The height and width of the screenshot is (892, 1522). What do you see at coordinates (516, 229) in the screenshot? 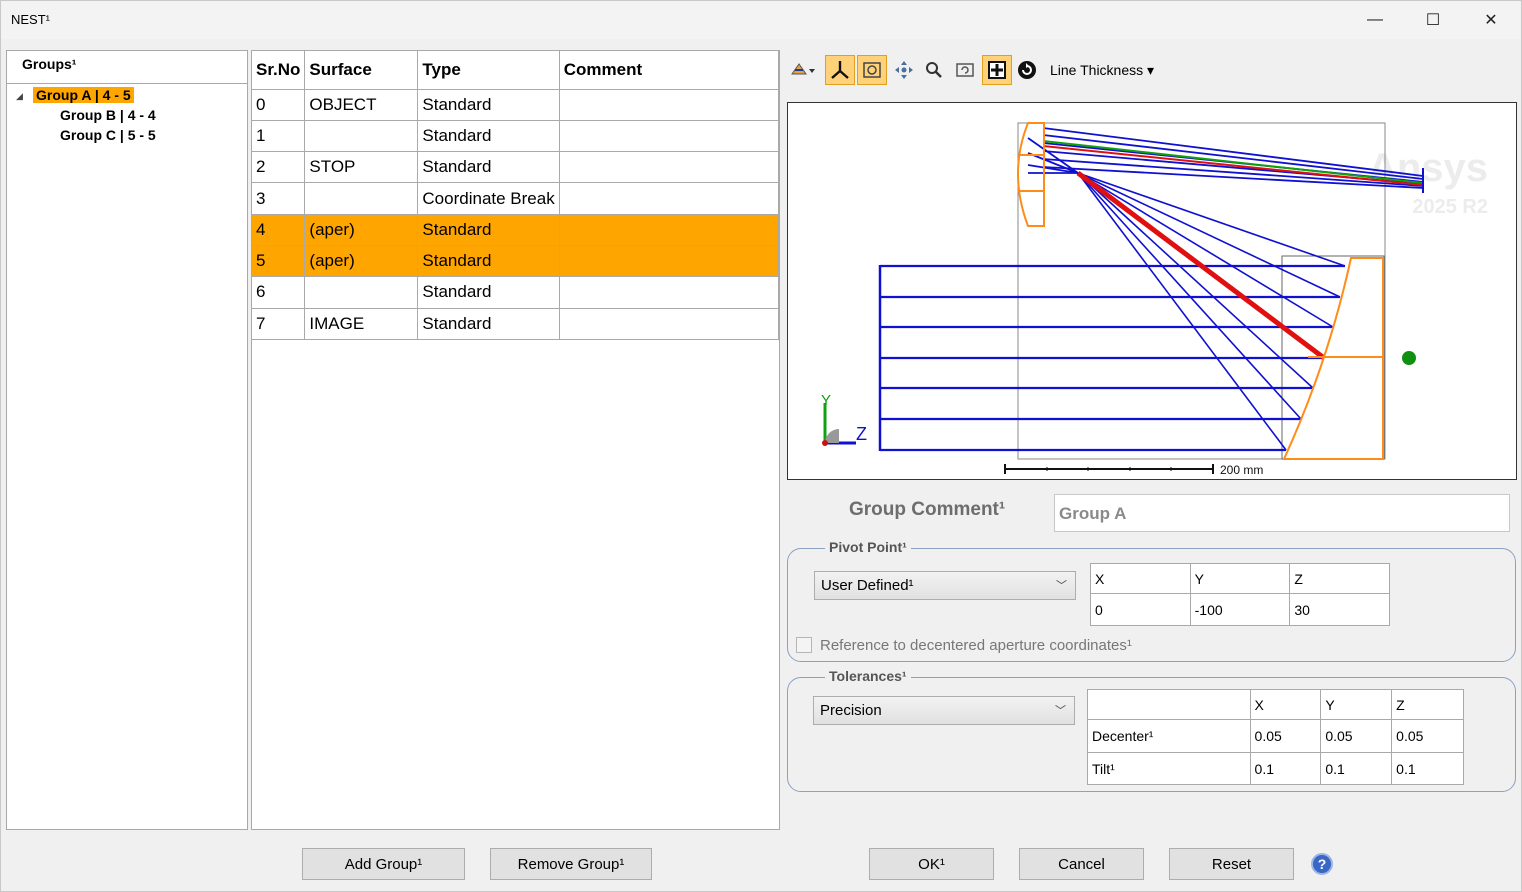
I see `table-row-highlighted: 4 (aper) Standard` at bounding box center [516, 229].